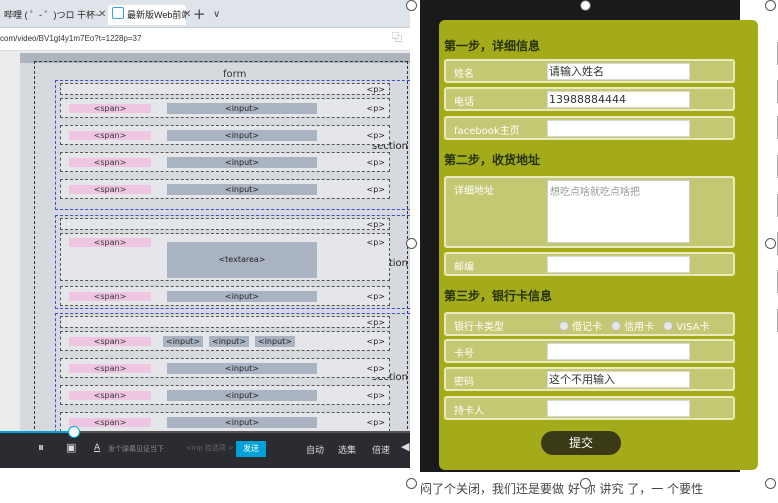  Describe the element at coordinates (205, 432) in the screenshot. I see `progress-bar` at that location.